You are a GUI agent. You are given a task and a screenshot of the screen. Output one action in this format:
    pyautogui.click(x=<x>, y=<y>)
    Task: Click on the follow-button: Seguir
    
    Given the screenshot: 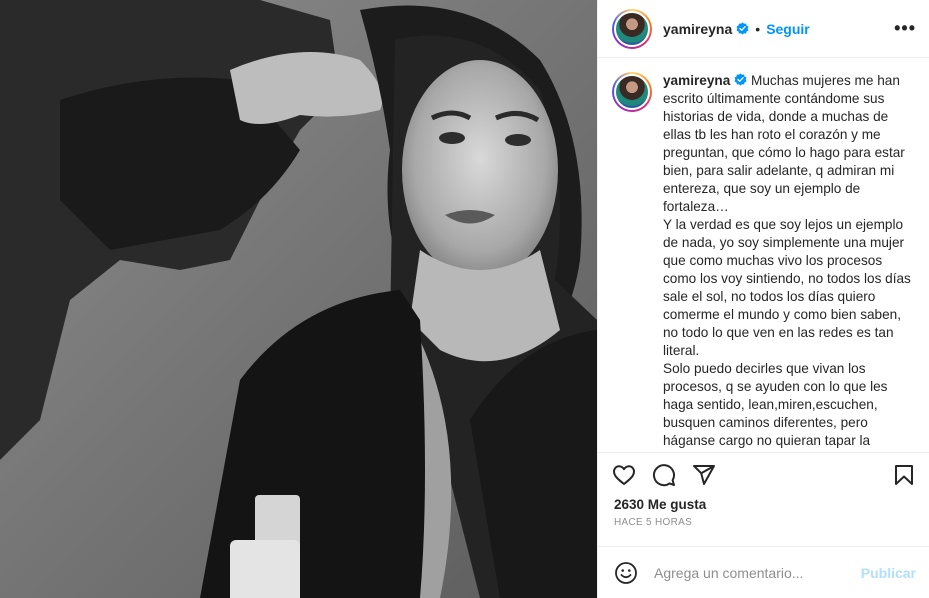 What is the action you would take?
    pyautogui.click(x=788, y=29)
    